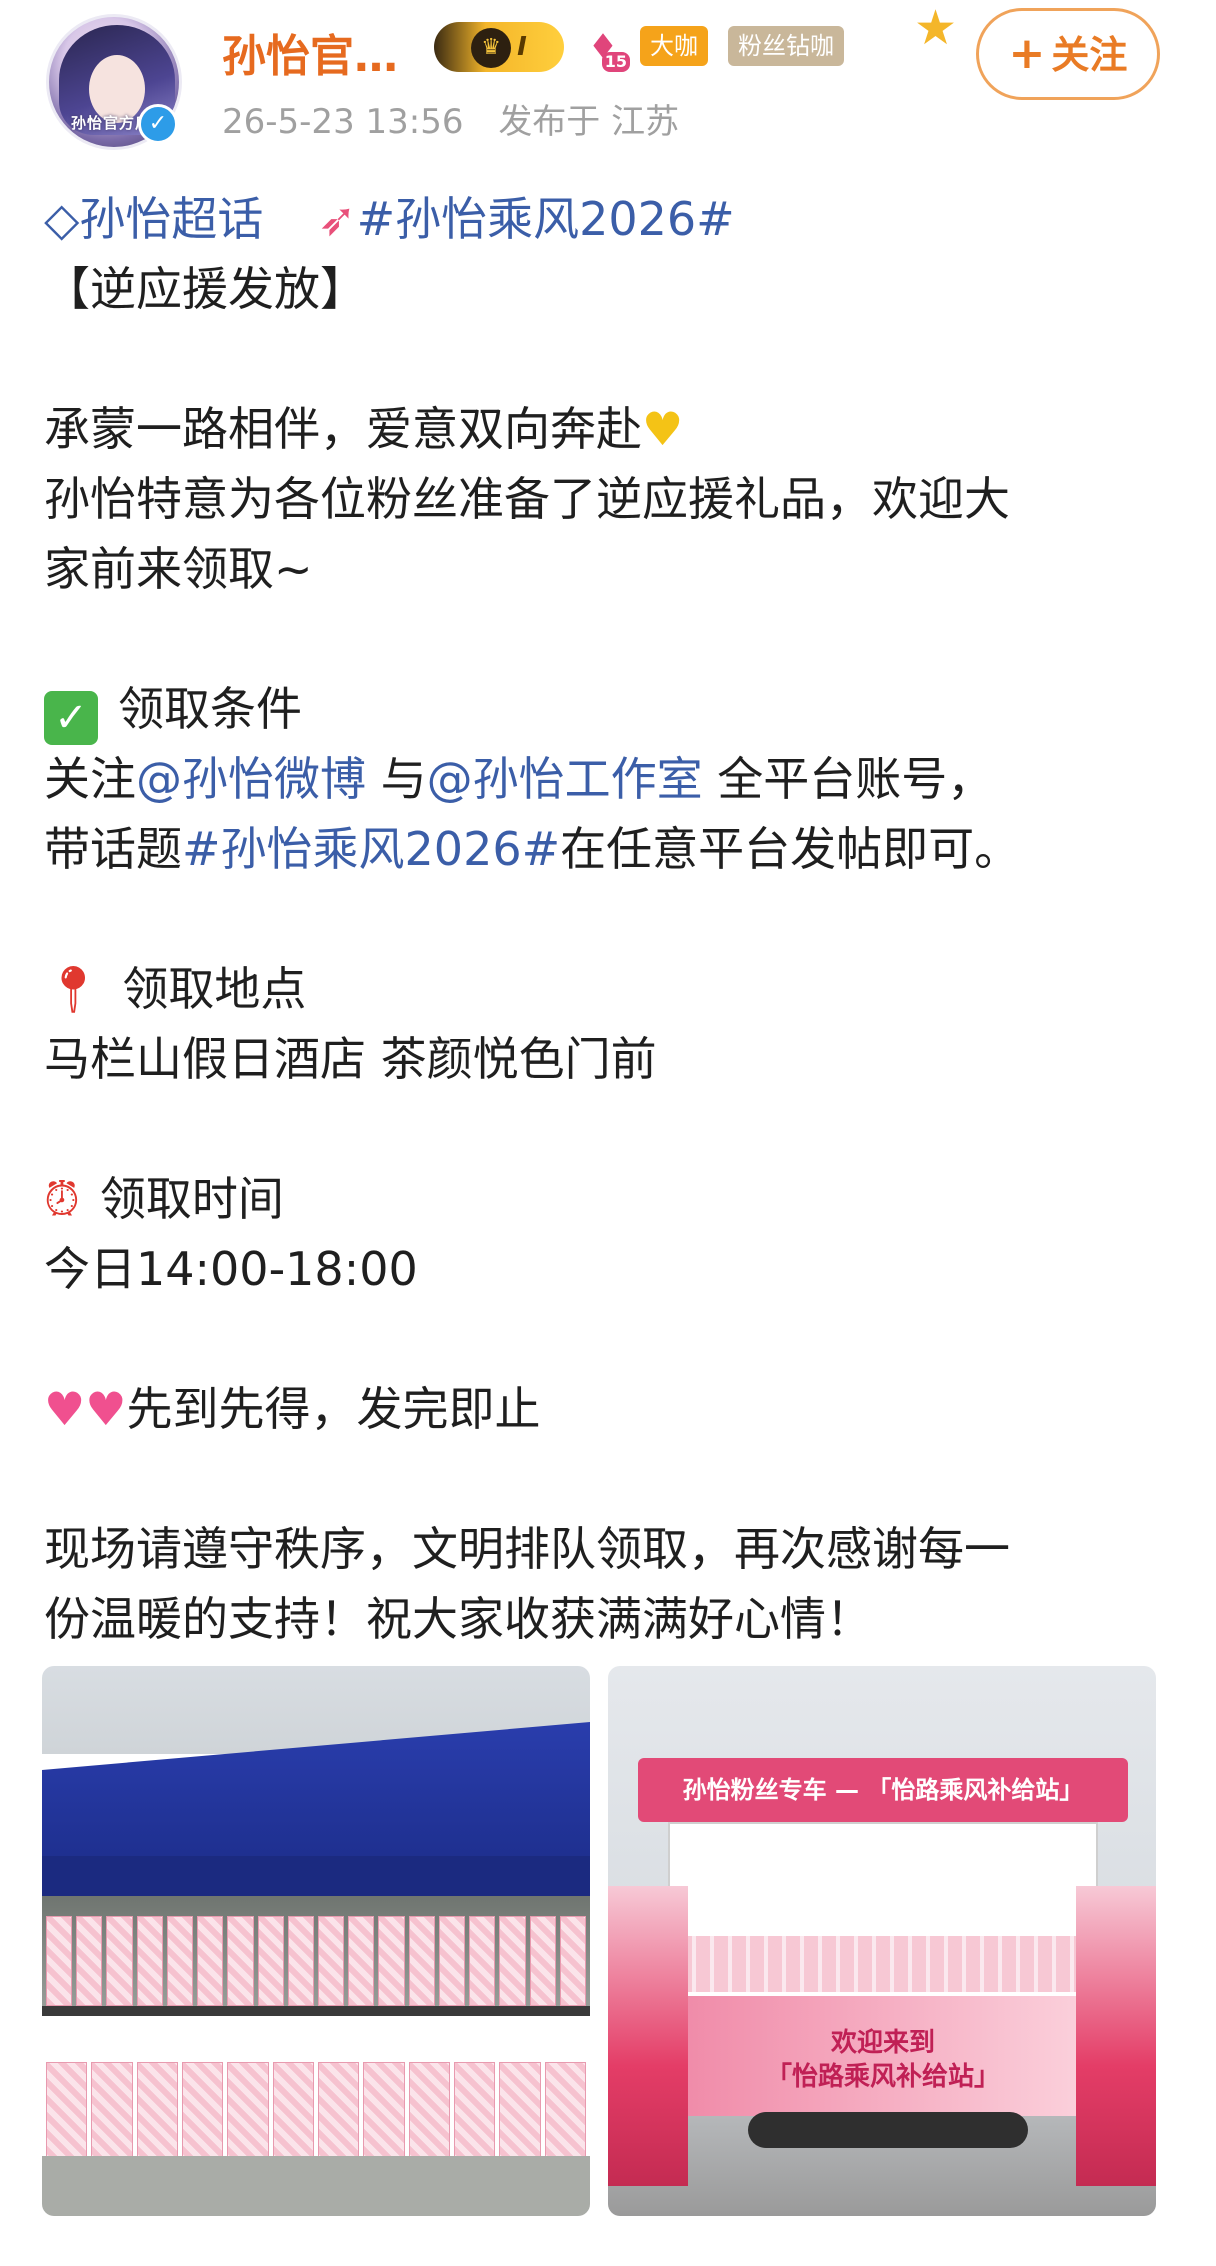 The width and height of the screenshot is (1216, 2266). I want to click on truck-wheels, so click(888, 2130).